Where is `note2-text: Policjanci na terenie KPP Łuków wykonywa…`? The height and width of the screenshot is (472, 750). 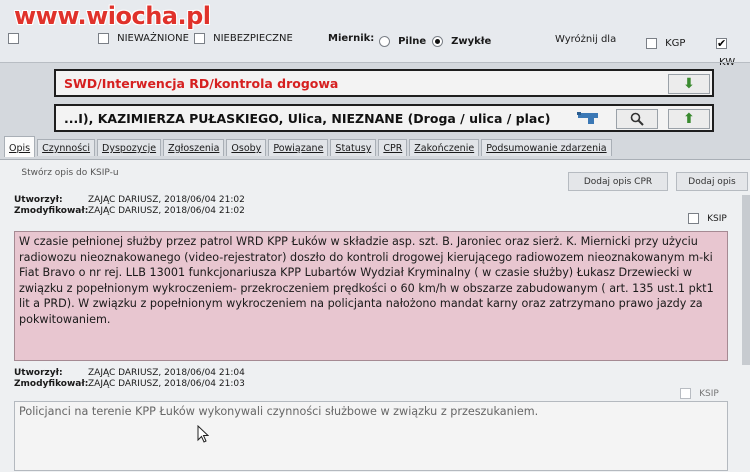 note2-text: Policjanci na terenie KPP Łuków wykonywa… is located at coordinates (371, 436).